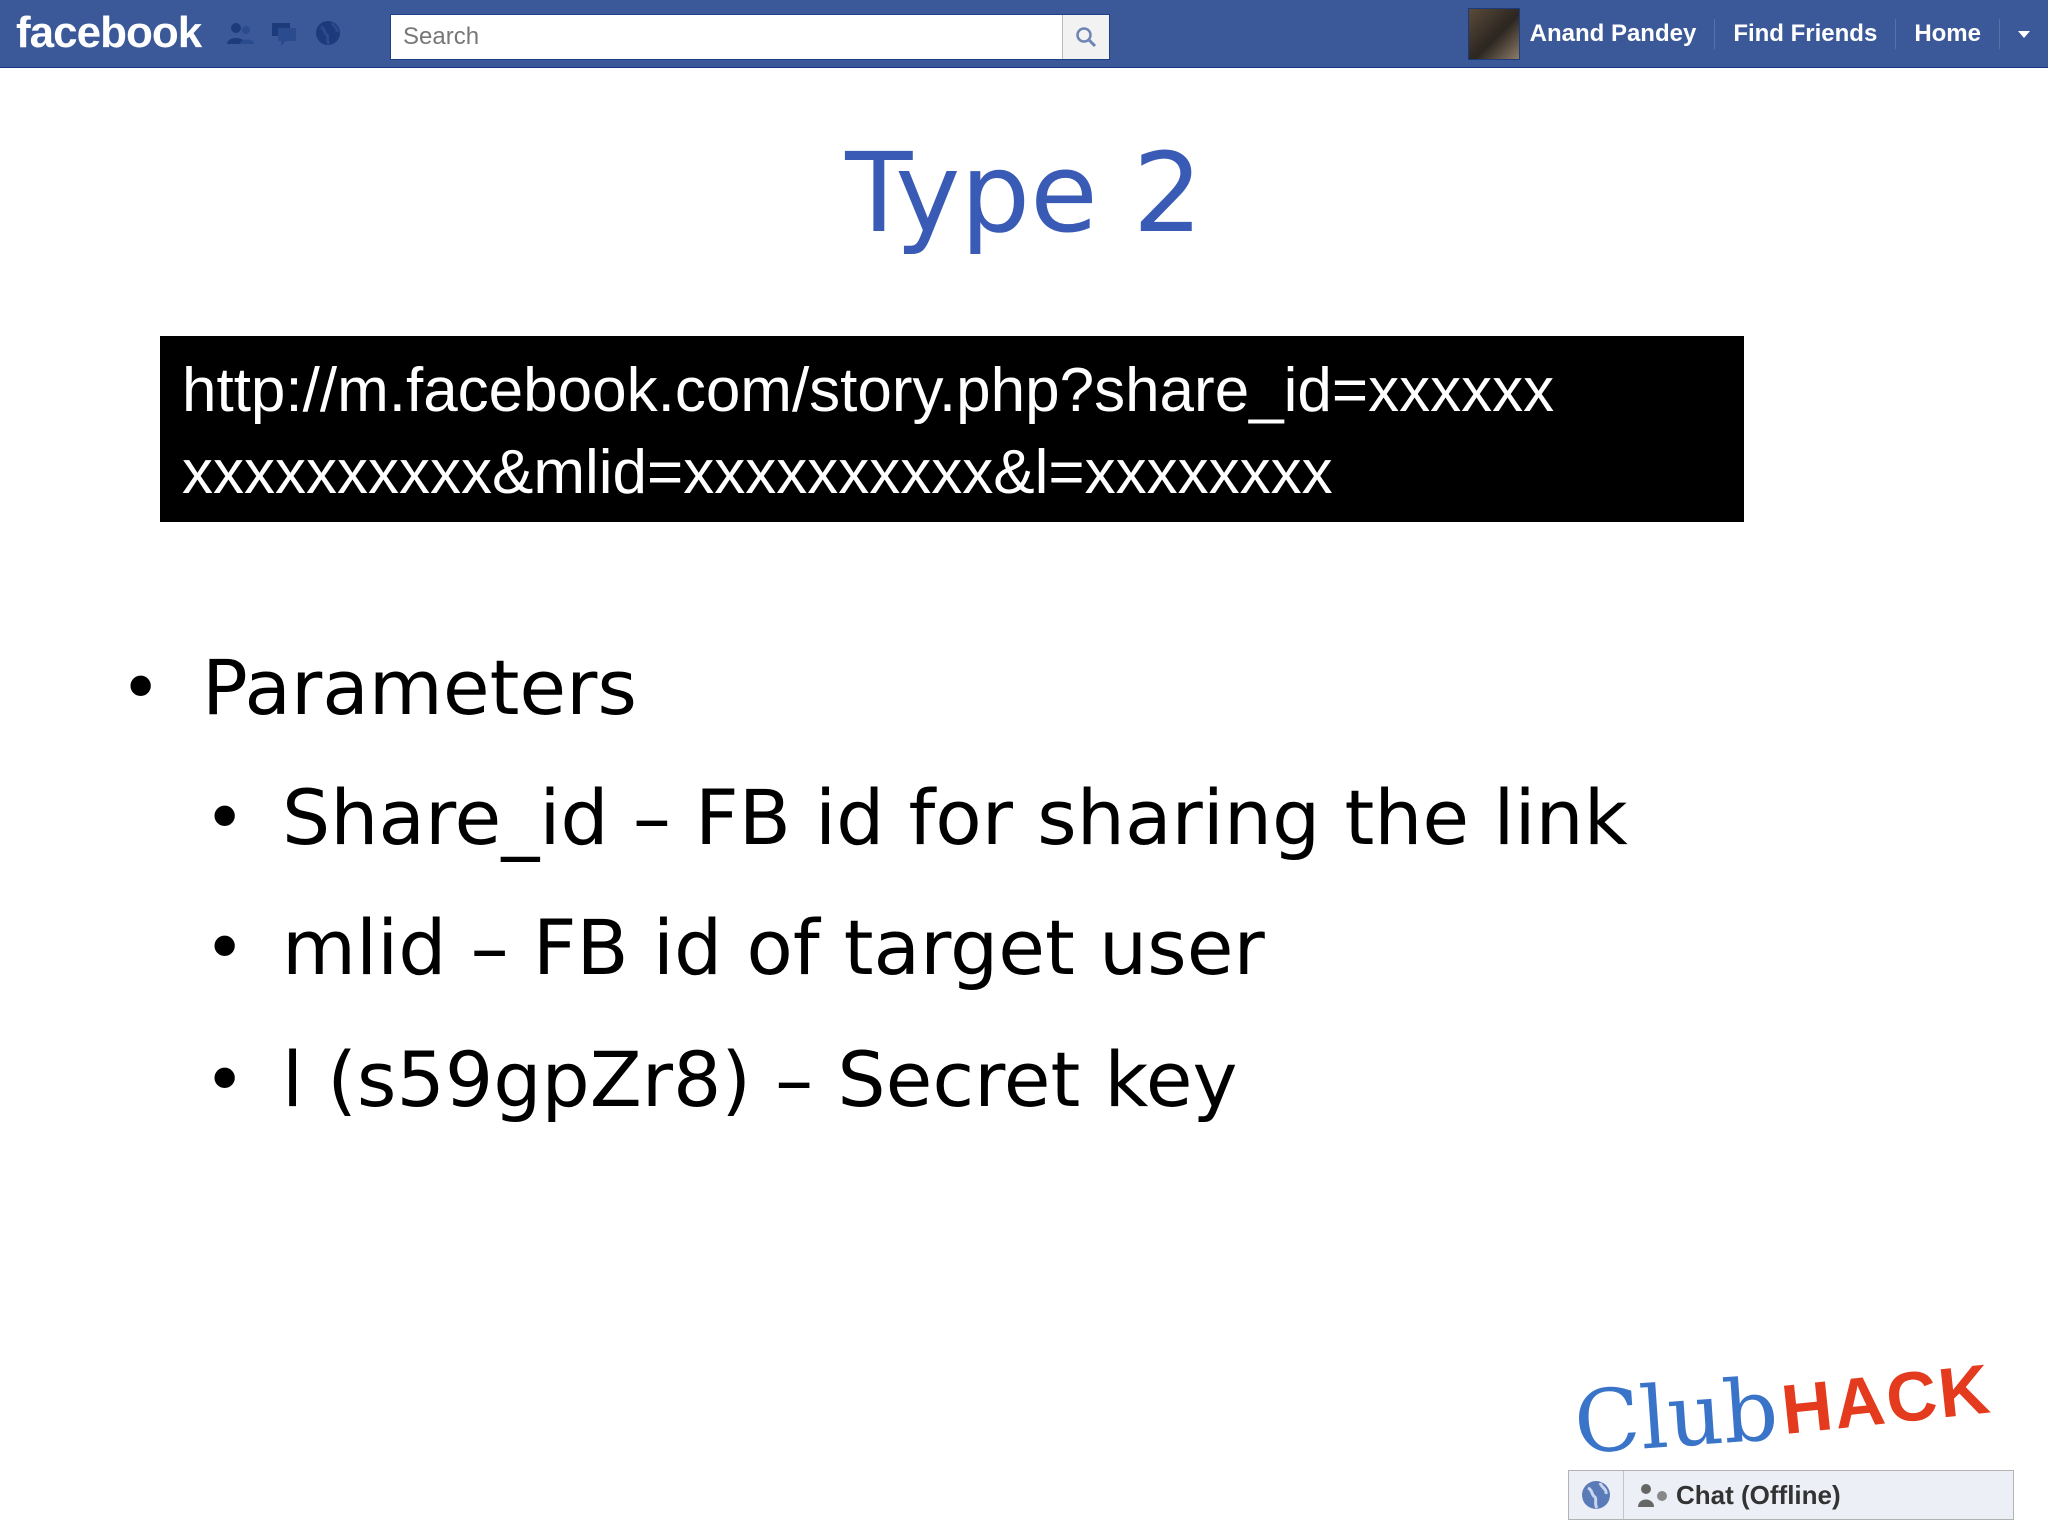 The width and height of the screenshot is (2048, 1536). What do you see at coordinates (1653, 1495) in the screenshot?
I see `chat-status-icon` at bounding box center [1653, 1495].